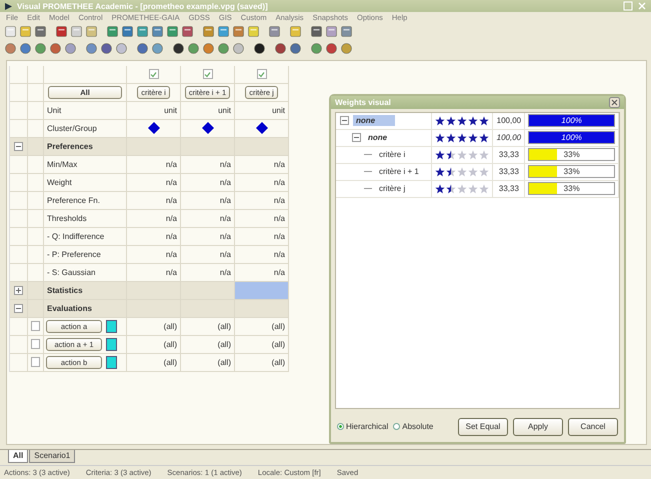 This screenshot has height=479, width=651. Describe the element at coordinates (399, 172) in the screenshot. I see `tree-item: critère i + 1` at that location.